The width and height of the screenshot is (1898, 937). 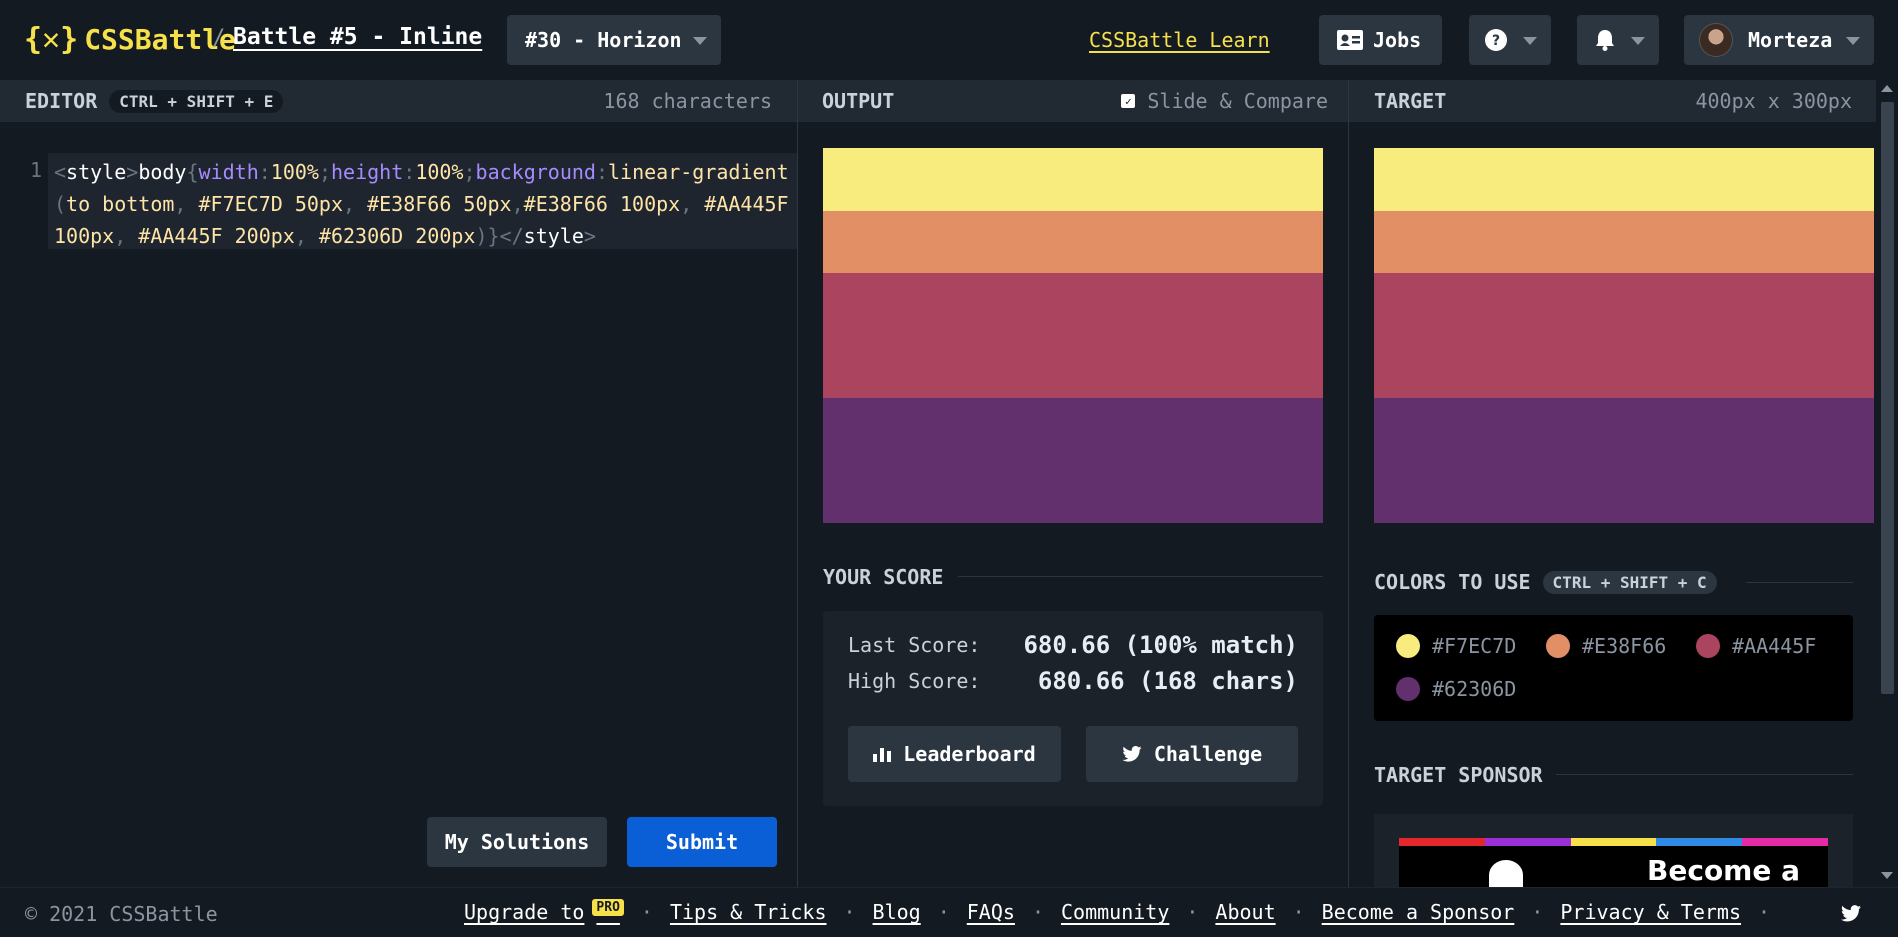 I want to click on column-divider, so click(x=1348, y=483).